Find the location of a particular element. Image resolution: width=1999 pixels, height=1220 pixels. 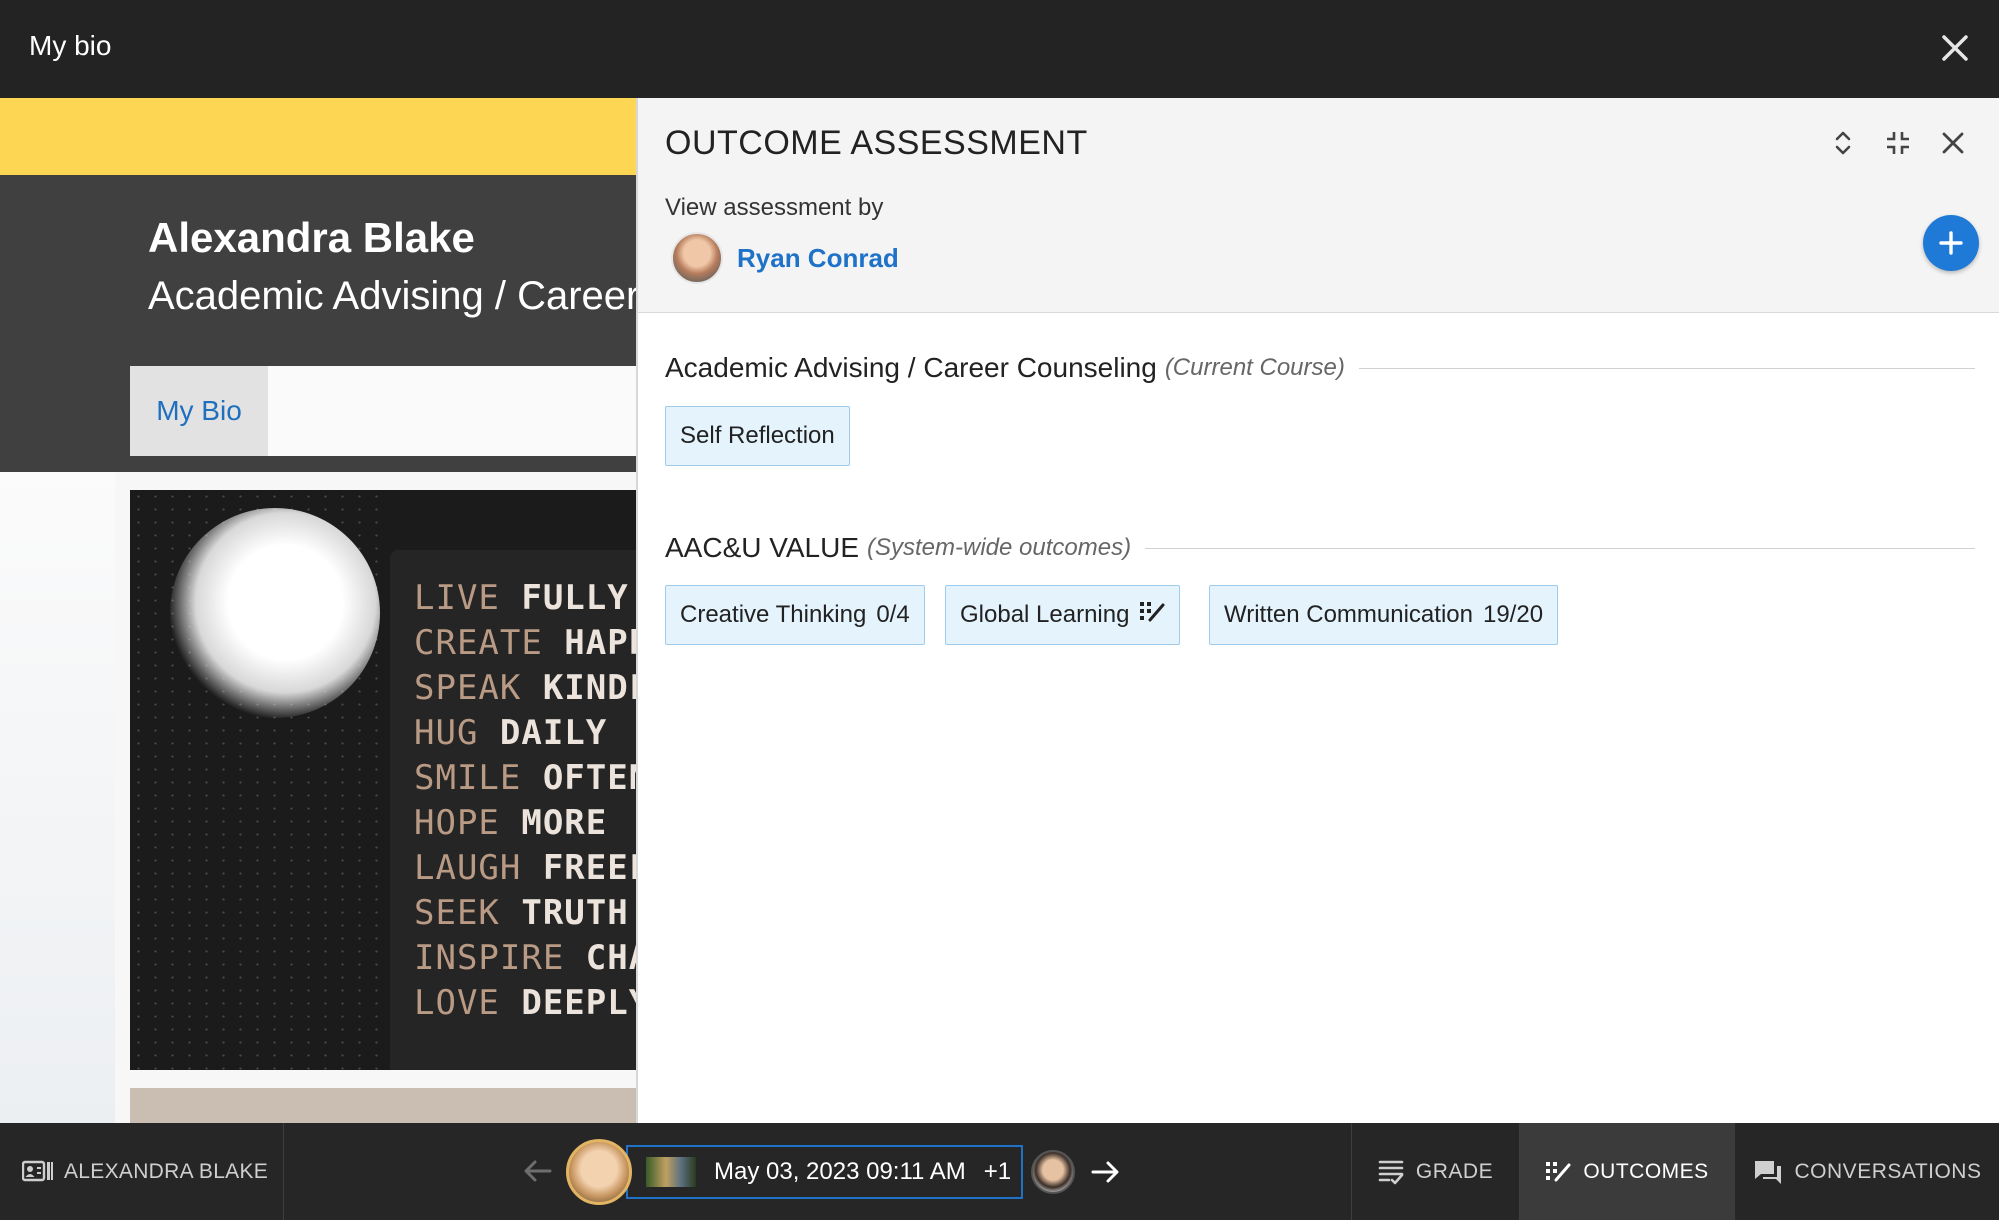

submission-timeline: May 03, 2023 09:11 AM +1 is located at coordinates (844, 1172).